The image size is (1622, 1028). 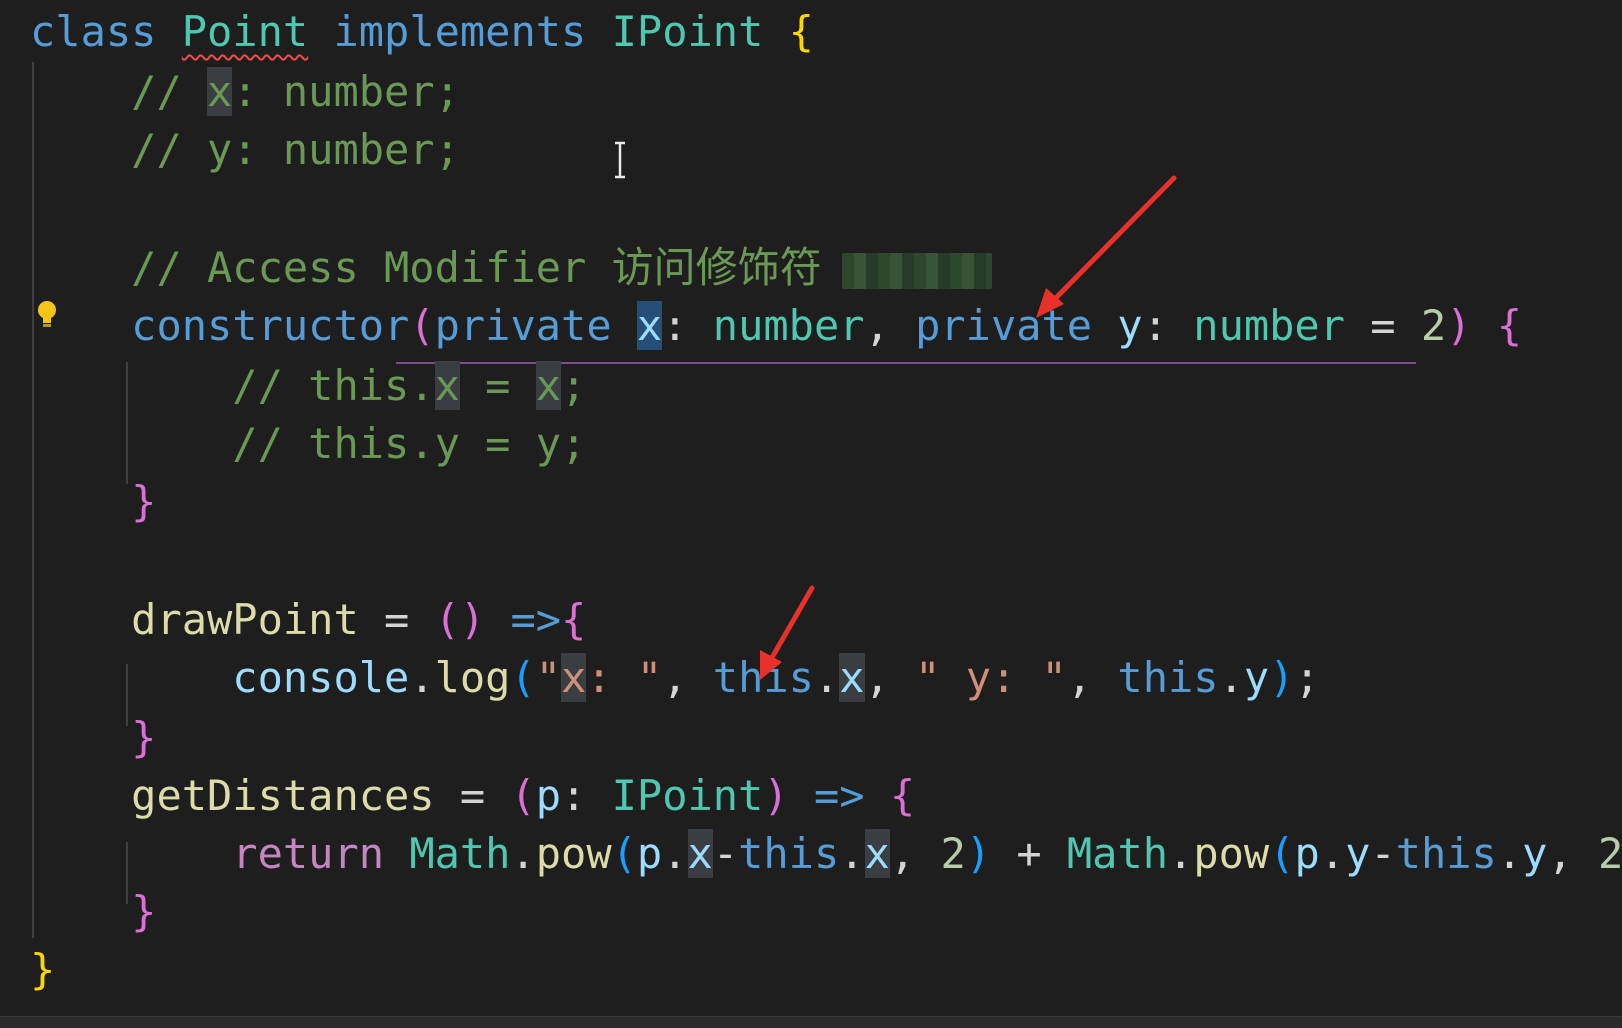 What do you see at coordinates (991, 677) in the screenshot?
I see `code-token: " y: "` at bounding box center [991, 677].